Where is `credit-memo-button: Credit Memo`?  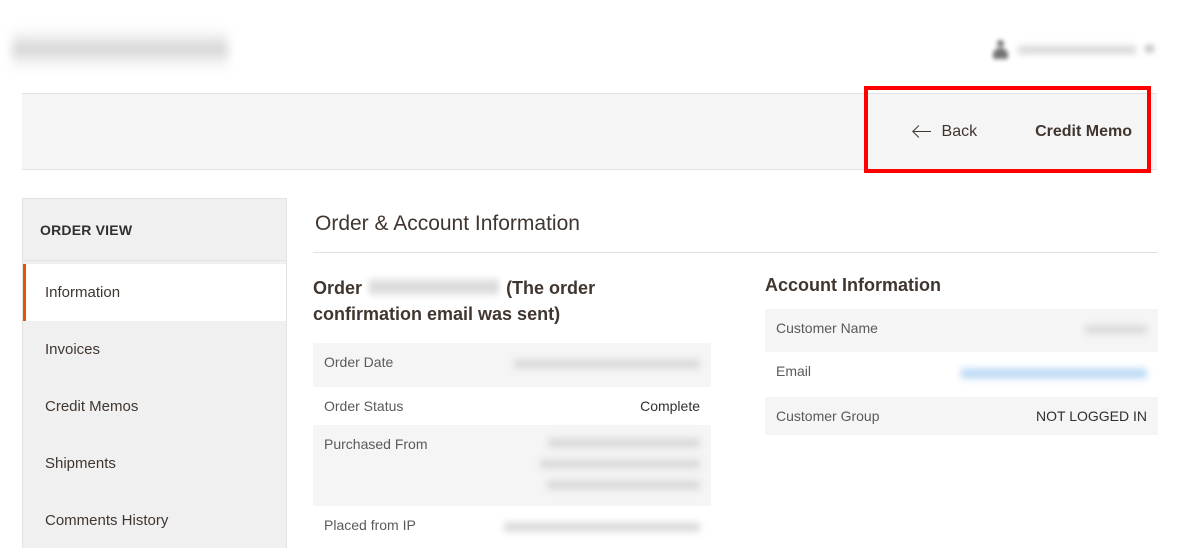
credit-memo-button: Credit Memo is located at coordinates (1083, 132).